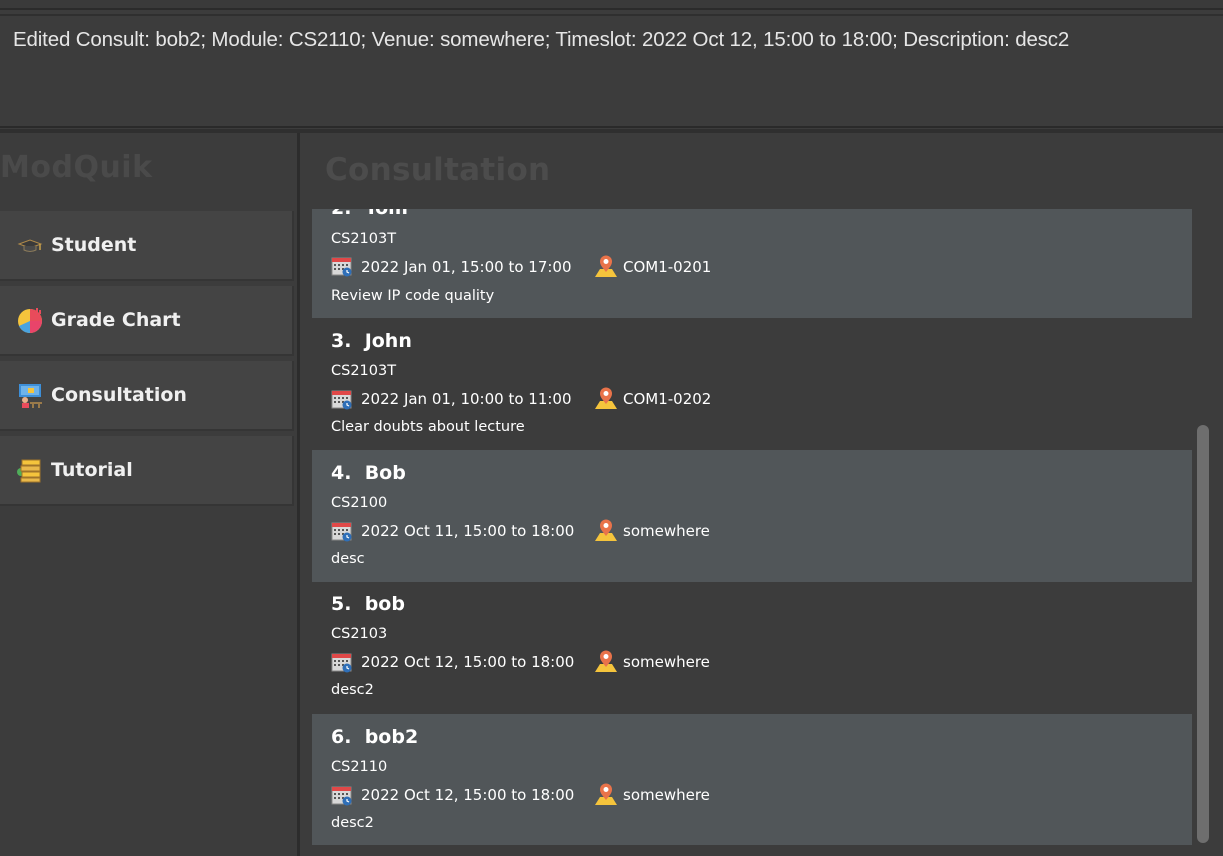  What do you see at coordinates (438, 170) in the screenshot?
I see `page-title: Consultation` at bounding box center [438, 170].